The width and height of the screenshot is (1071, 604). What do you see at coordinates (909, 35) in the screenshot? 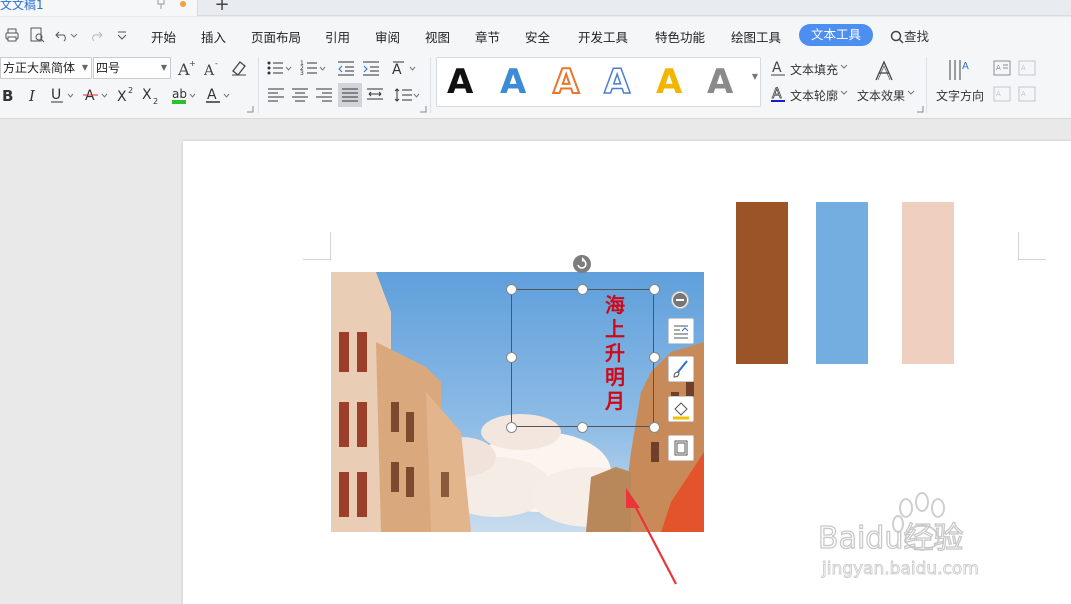
I see `find-button: 查找` at bounding box center [909, 35].